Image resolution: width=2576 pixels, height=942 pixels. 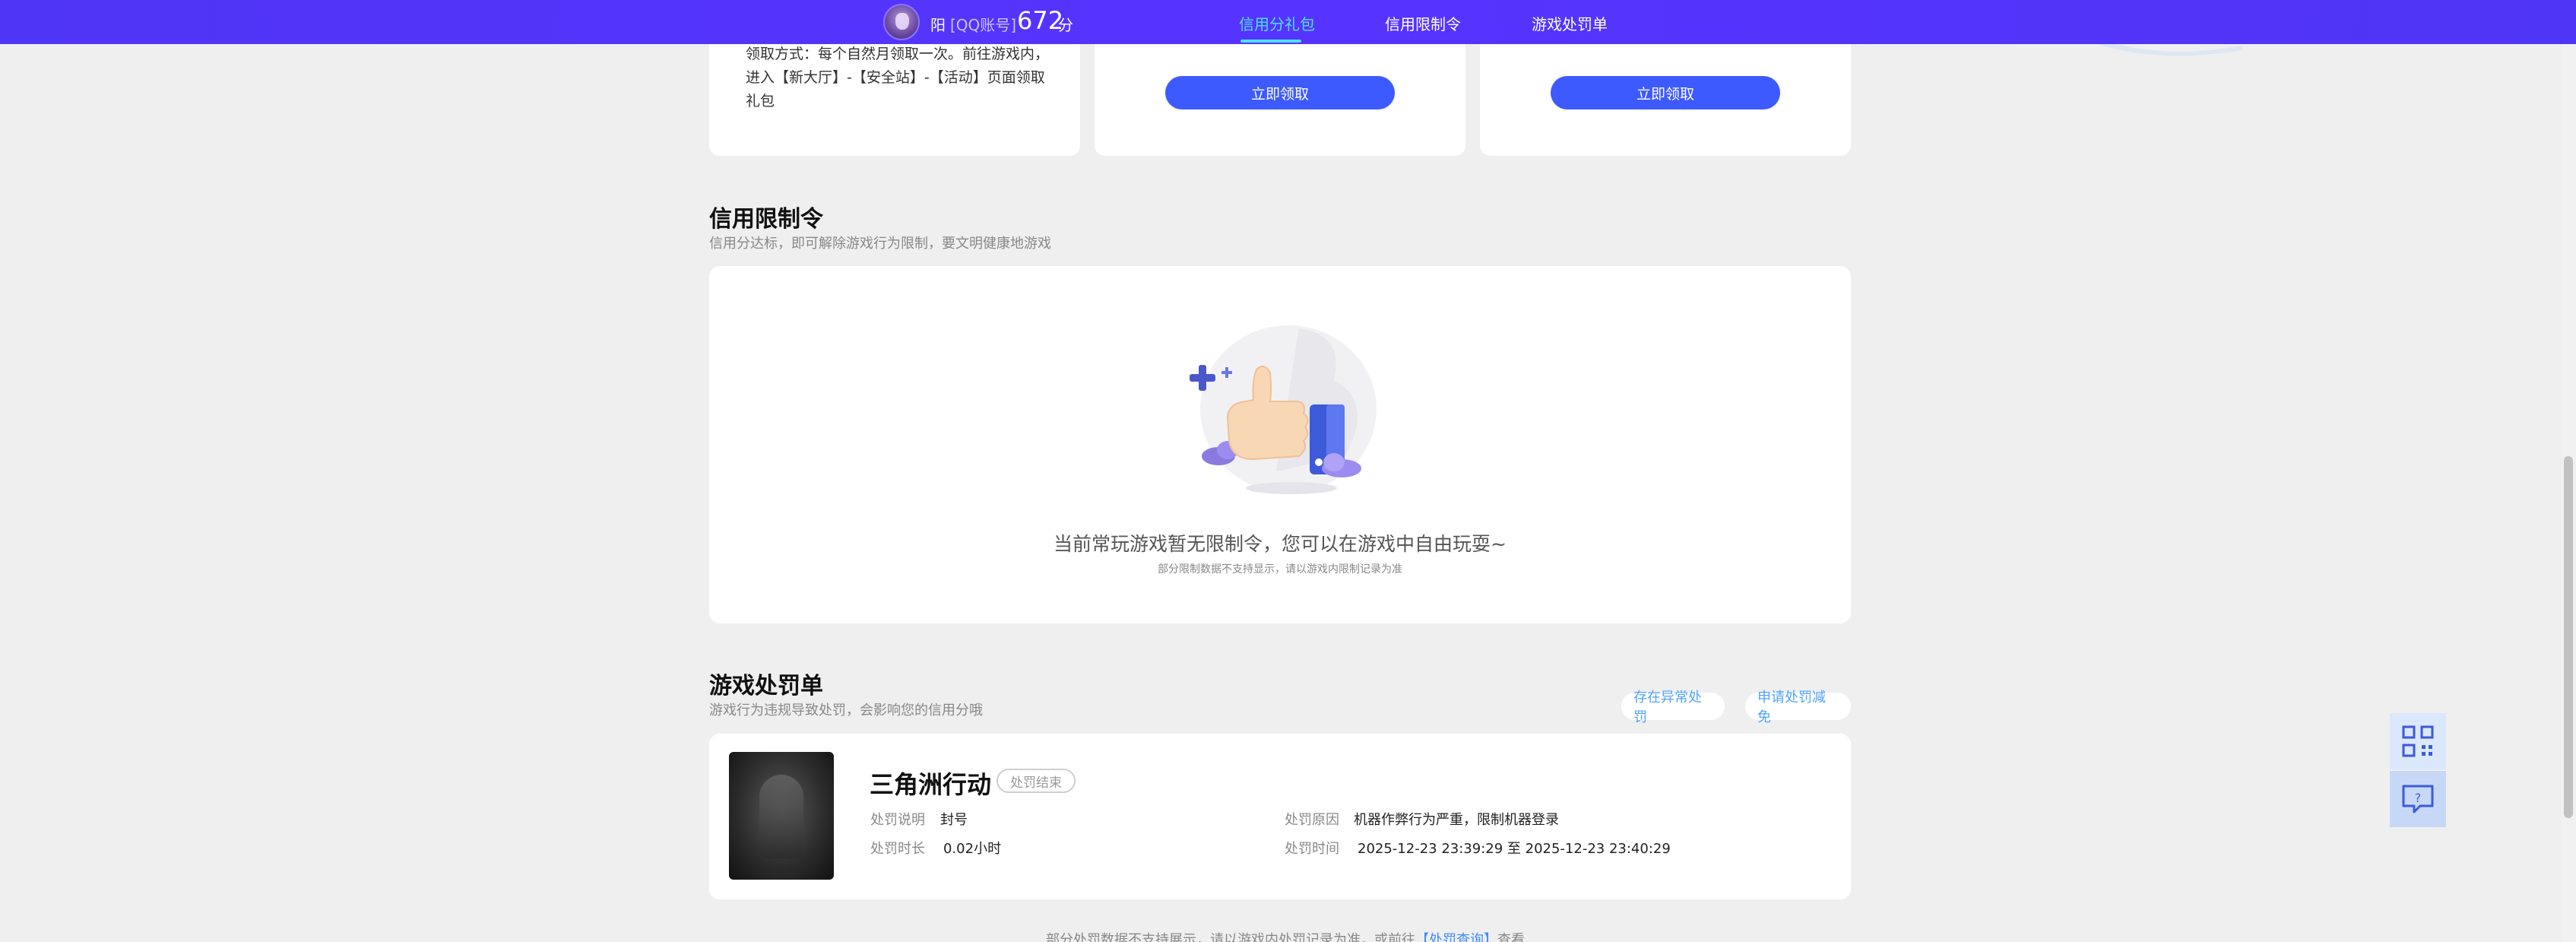 What do you see at coordinates (1230, 937) in the screenshot?
I see `footer-note-text: 部分处罚数据不支持展示，请以游戏内处罚记录为准，或前往` at bounding box center [1230, 937].